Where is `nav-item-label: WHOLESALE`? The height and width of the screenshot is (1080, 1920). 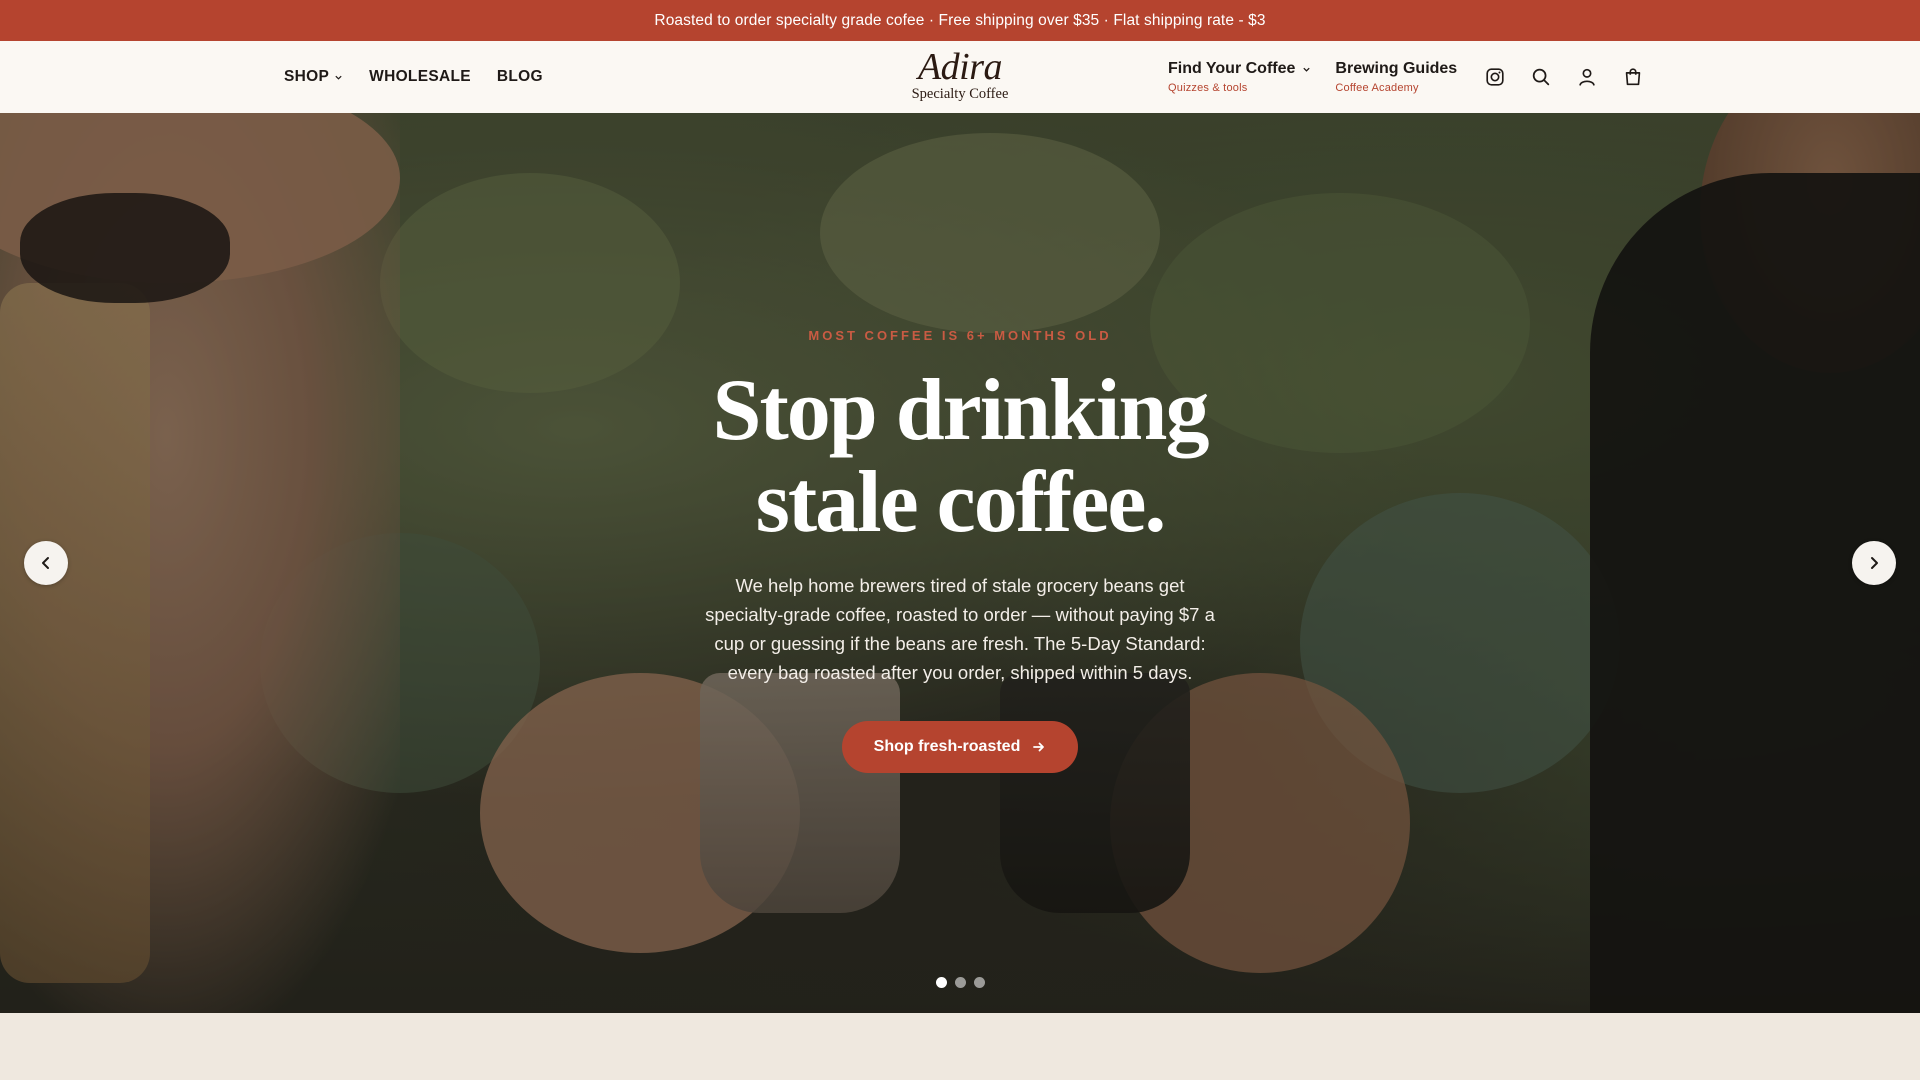 nav-item-label: WHOLESALE is located at coordinates (420, 76).